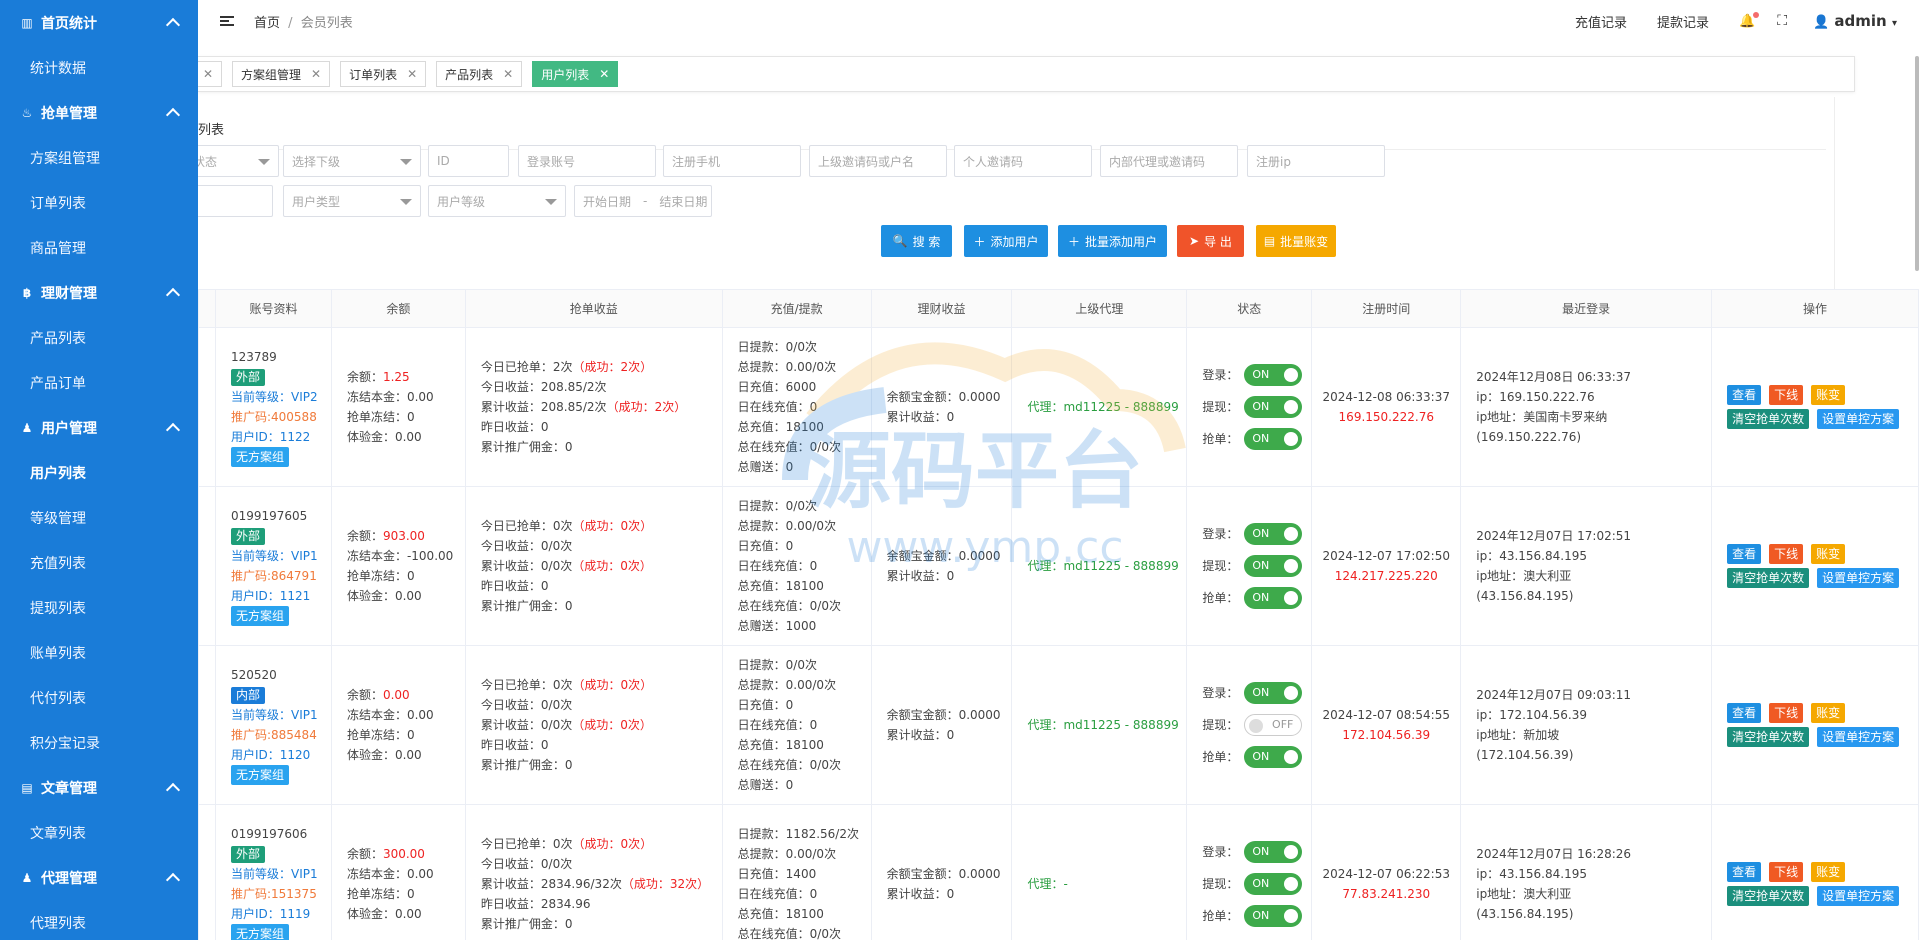 Image resolution: width=1919 pixels, height=940 pixels. I want to click on cell-line: 2024-12-08 06:33:37, so click(1386, 397).